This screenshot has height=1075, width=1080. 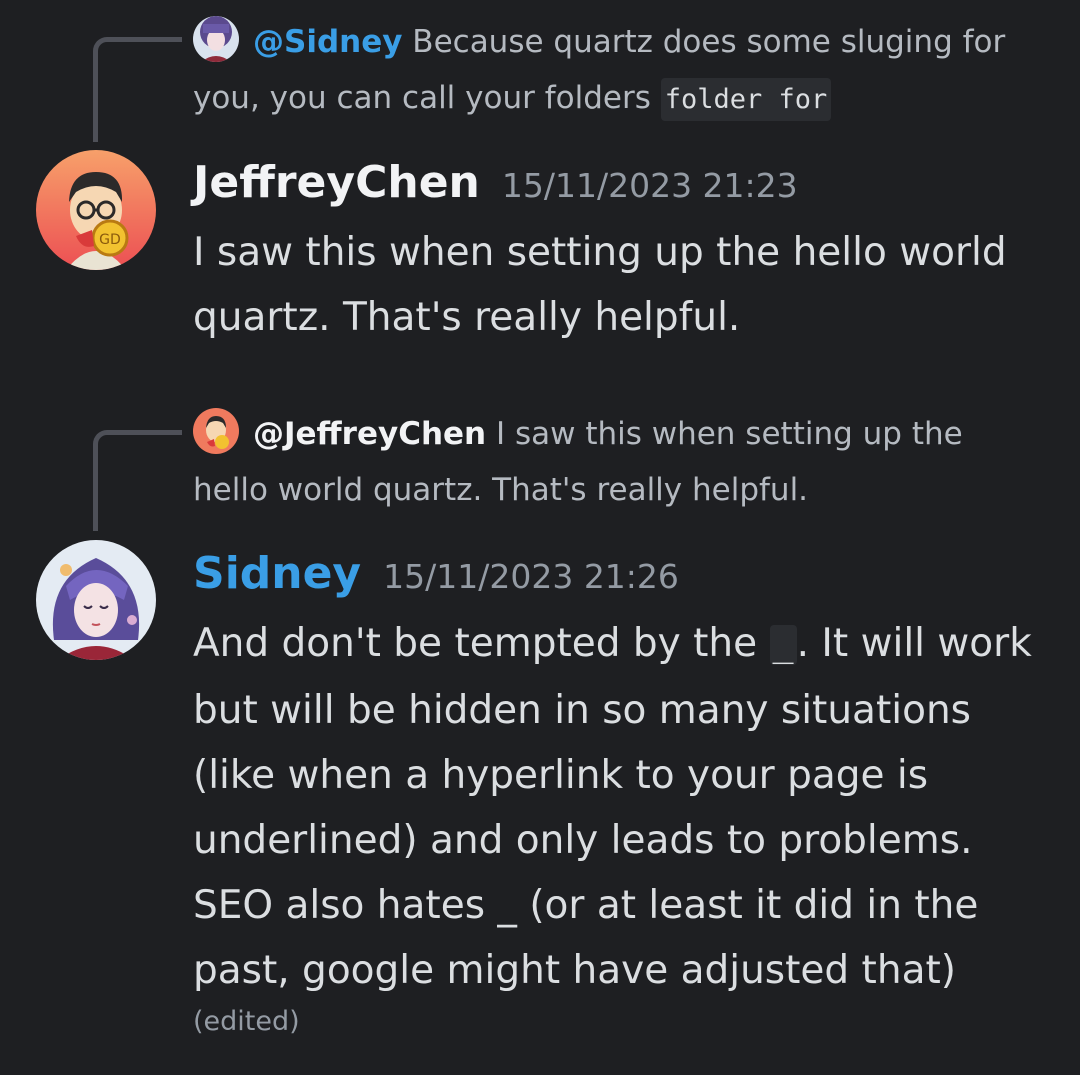 What do you see at coordinates (746, 99) in the screenshot?
I see `reply-inline-code: folder for` at bounding box center [746, 99].